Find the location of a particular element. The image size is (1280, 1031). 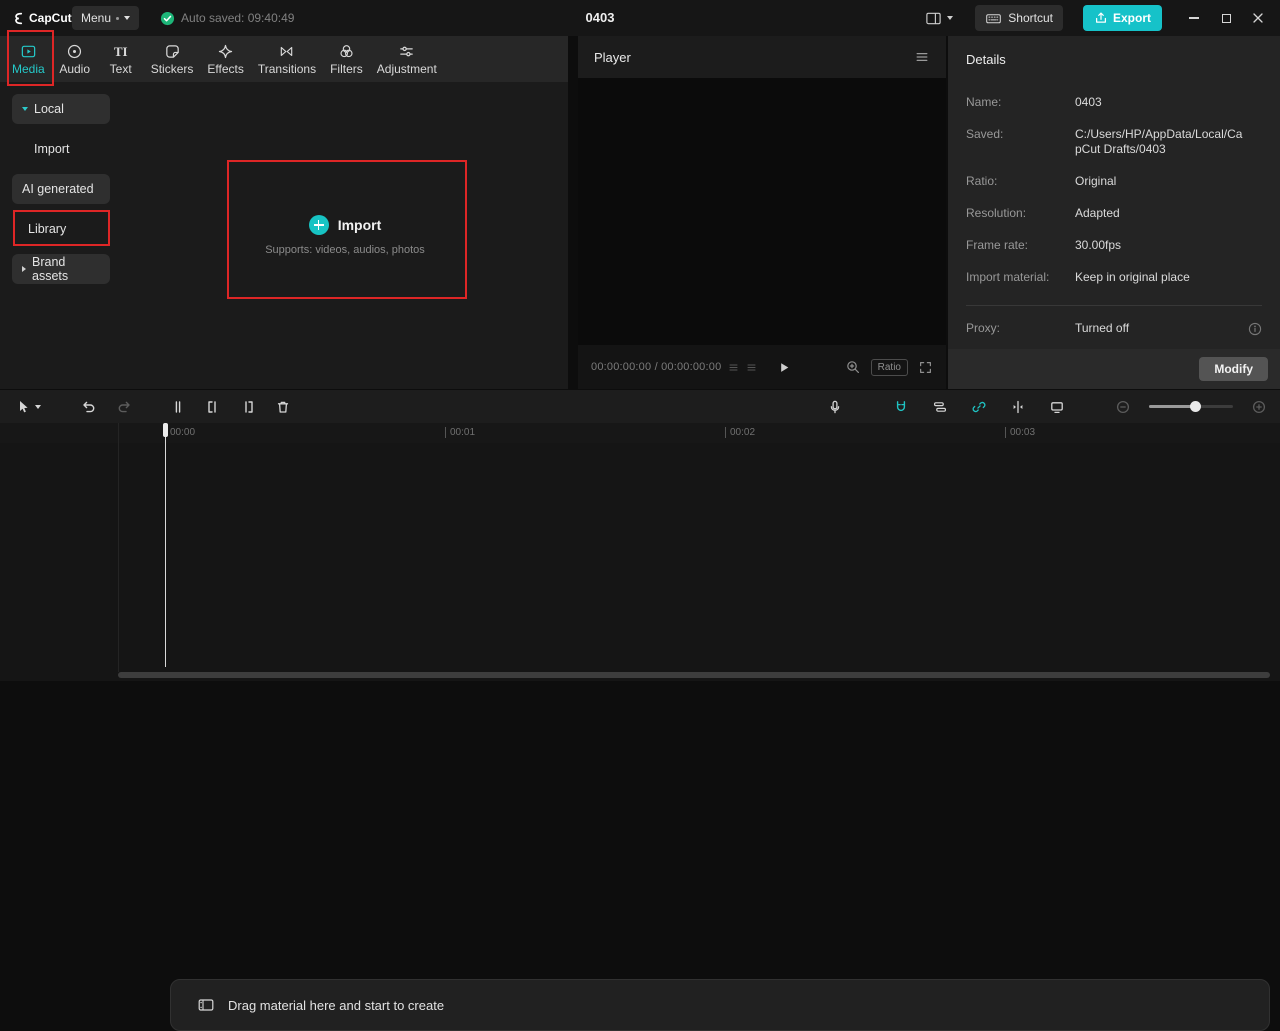

details-value: 0403 is located at coordinates (1088, 102).